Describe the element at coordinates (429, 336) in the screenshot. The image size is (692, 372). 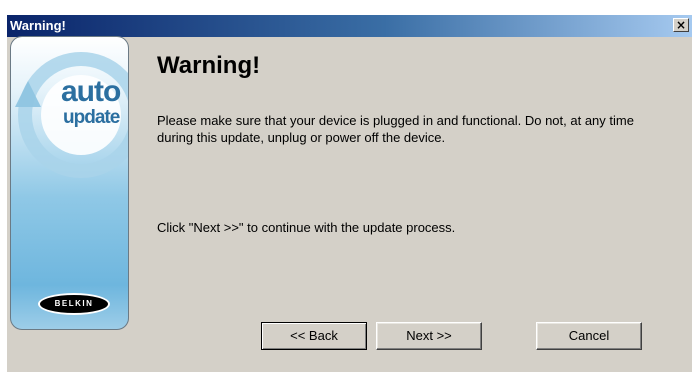
I see `next-button: Next >>` at that location.